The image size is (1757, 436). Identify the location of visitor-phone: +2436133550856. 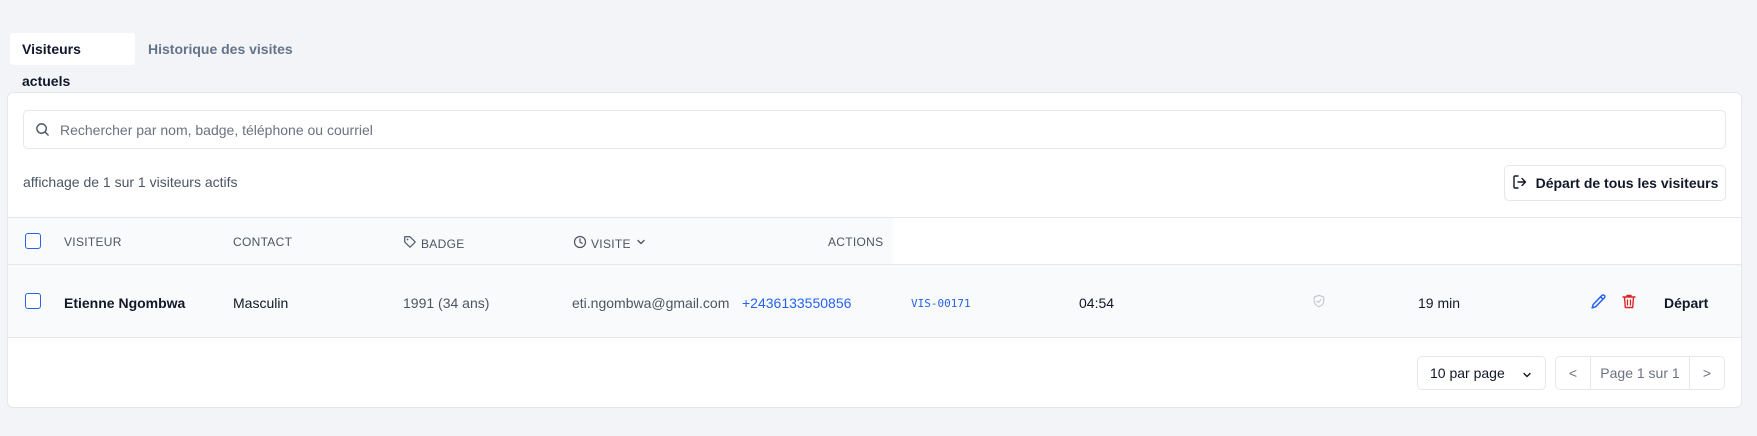
(796, 303).